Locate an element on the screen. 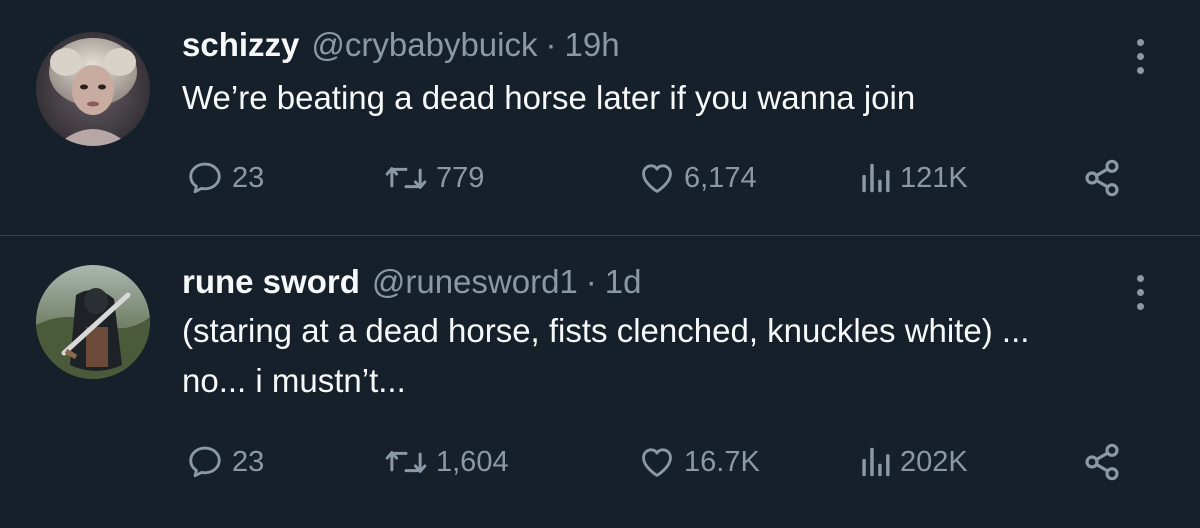 Image resolution: width=1200 pixels, height=528 pixels. timestamp: 1d is located at coordinates (623, 282).